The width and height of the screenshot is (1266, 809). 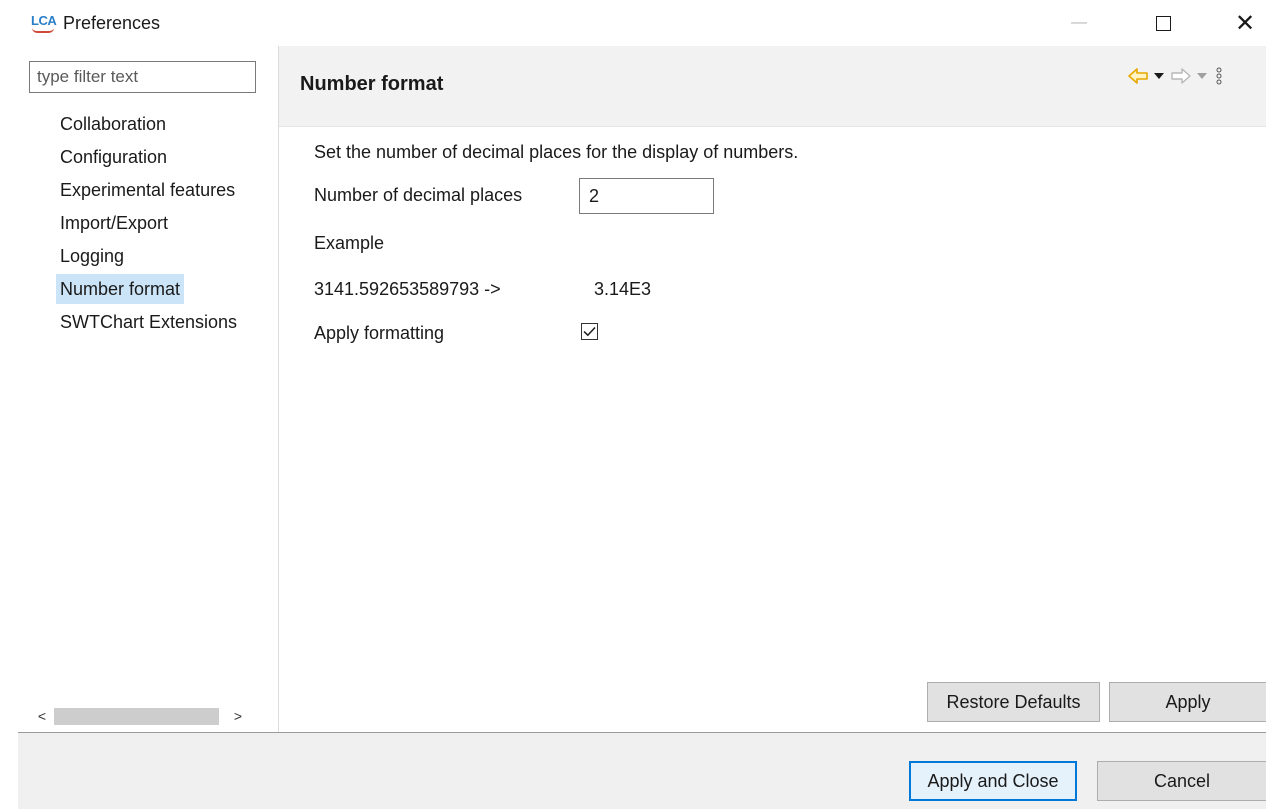 I want to click on apply-and-close-button: Apply and Close, so click(x=993, y=781).